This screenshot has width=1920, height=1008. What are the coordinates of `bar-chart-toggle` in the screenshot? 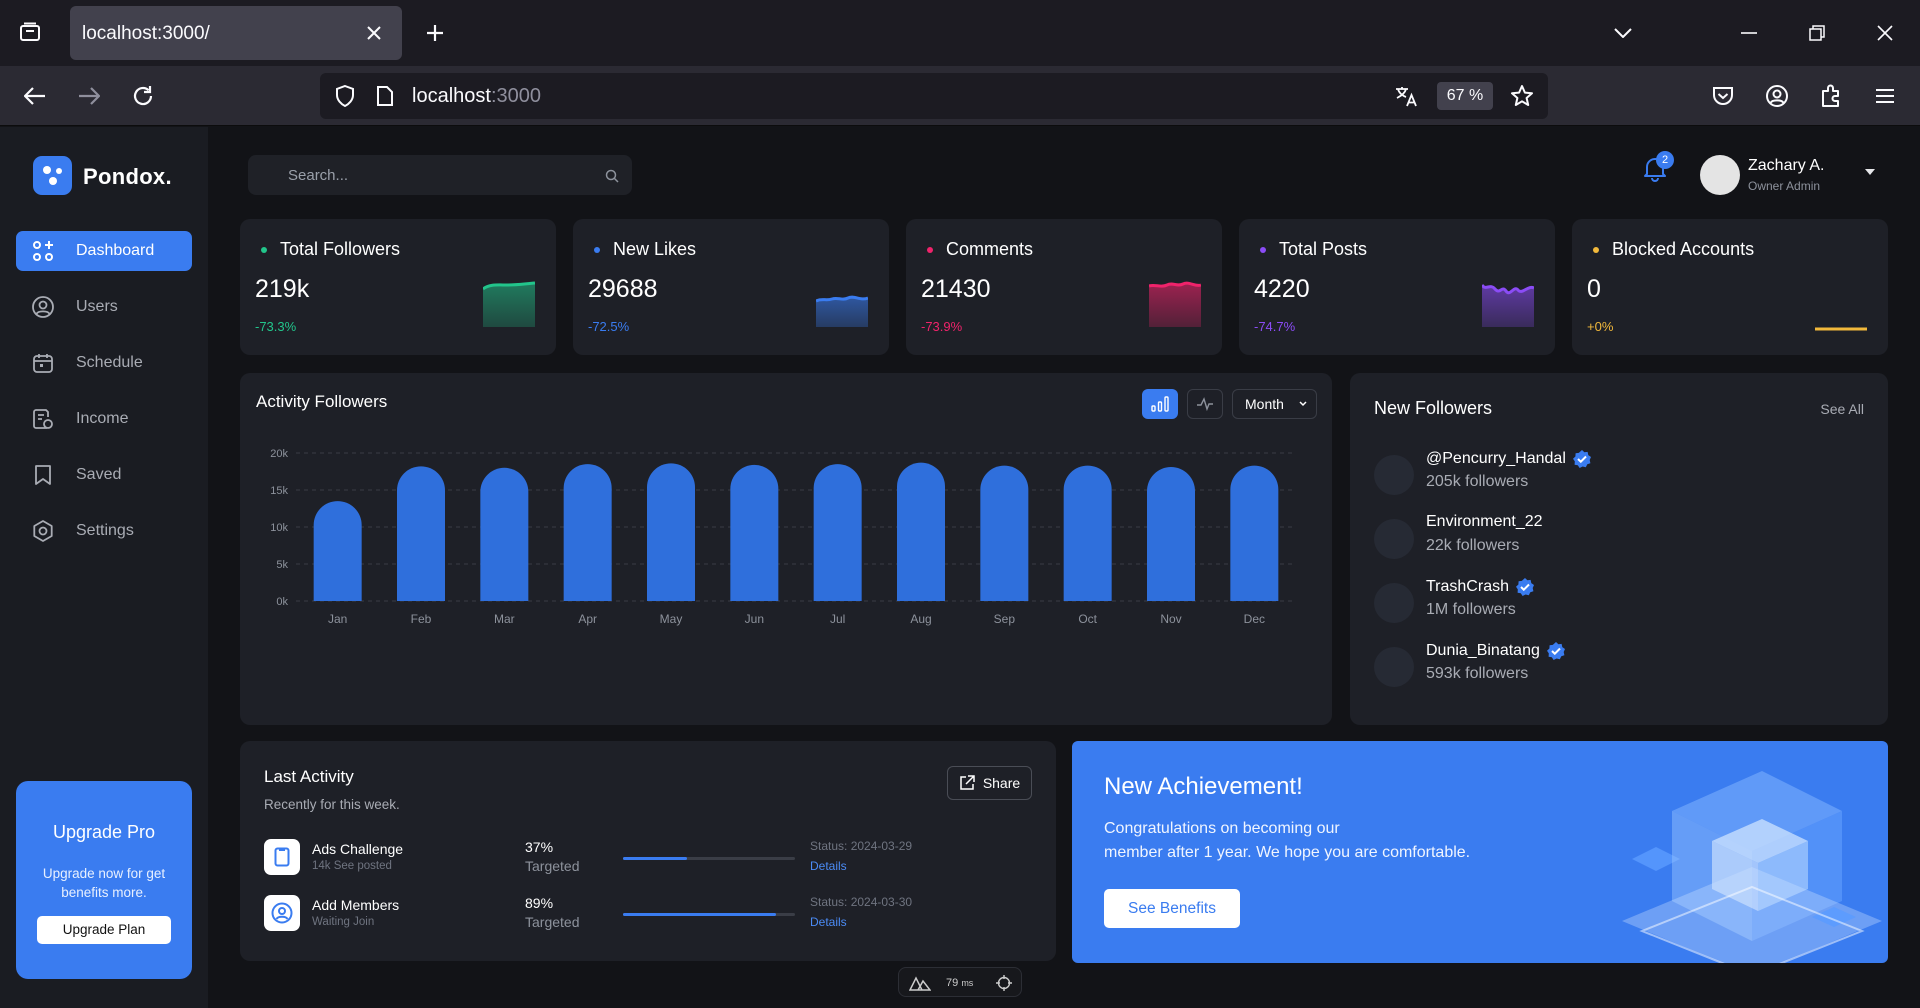 It's located at (1160, 404).